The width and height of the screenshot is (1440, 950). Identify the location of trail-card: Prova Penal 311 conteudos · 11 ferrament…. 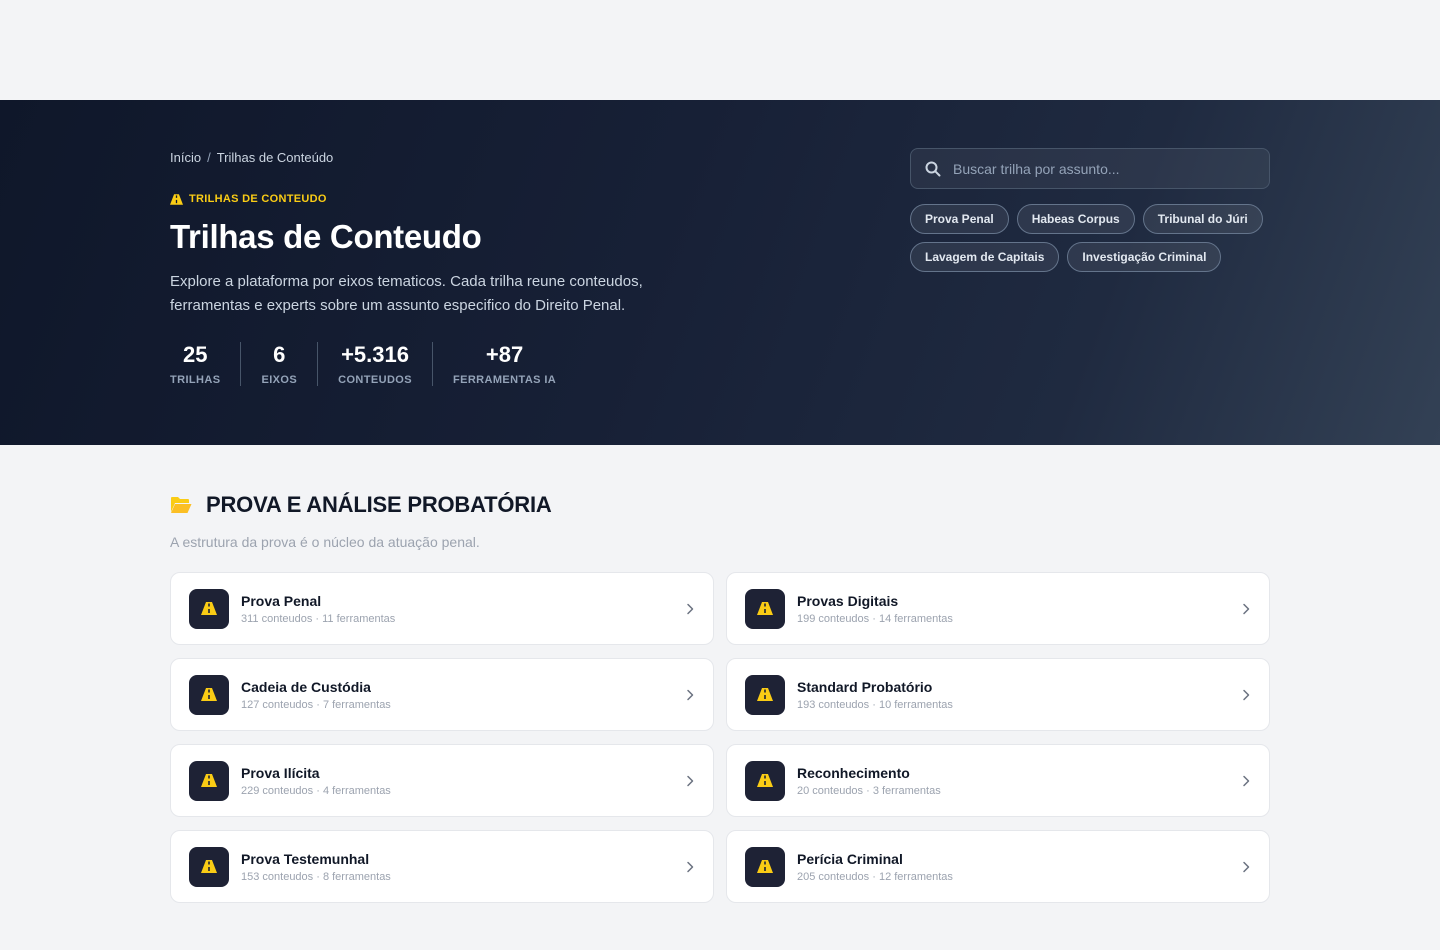
(442, 608).